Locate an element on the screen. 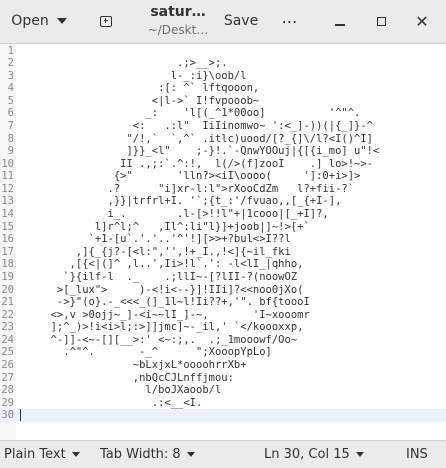 The height and width of the screenshot is (468, 446). text-line: .? "i]xr-l:l">rXooCdZm l?+fii-?` is located at coordinates (231, 189).